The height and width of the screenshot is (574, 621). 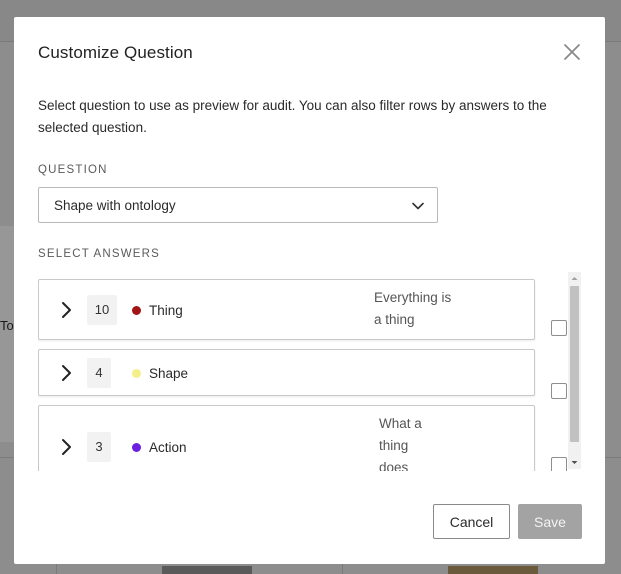 What do you see at coordinates (574, 278) in the screenshot?
I see `scroll-up-icon` at bounding box center [574, 278].